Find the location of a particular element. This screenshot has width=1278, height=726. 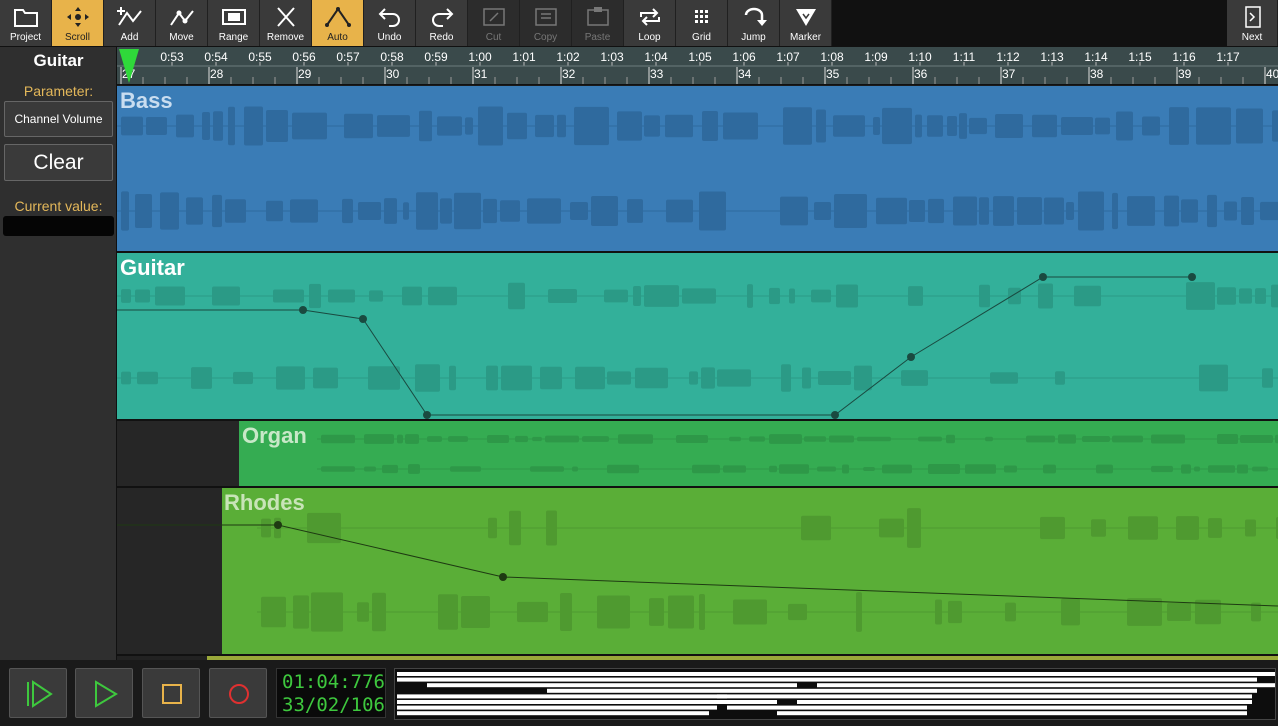

add-button: Add is located at coordinates (130, 23).